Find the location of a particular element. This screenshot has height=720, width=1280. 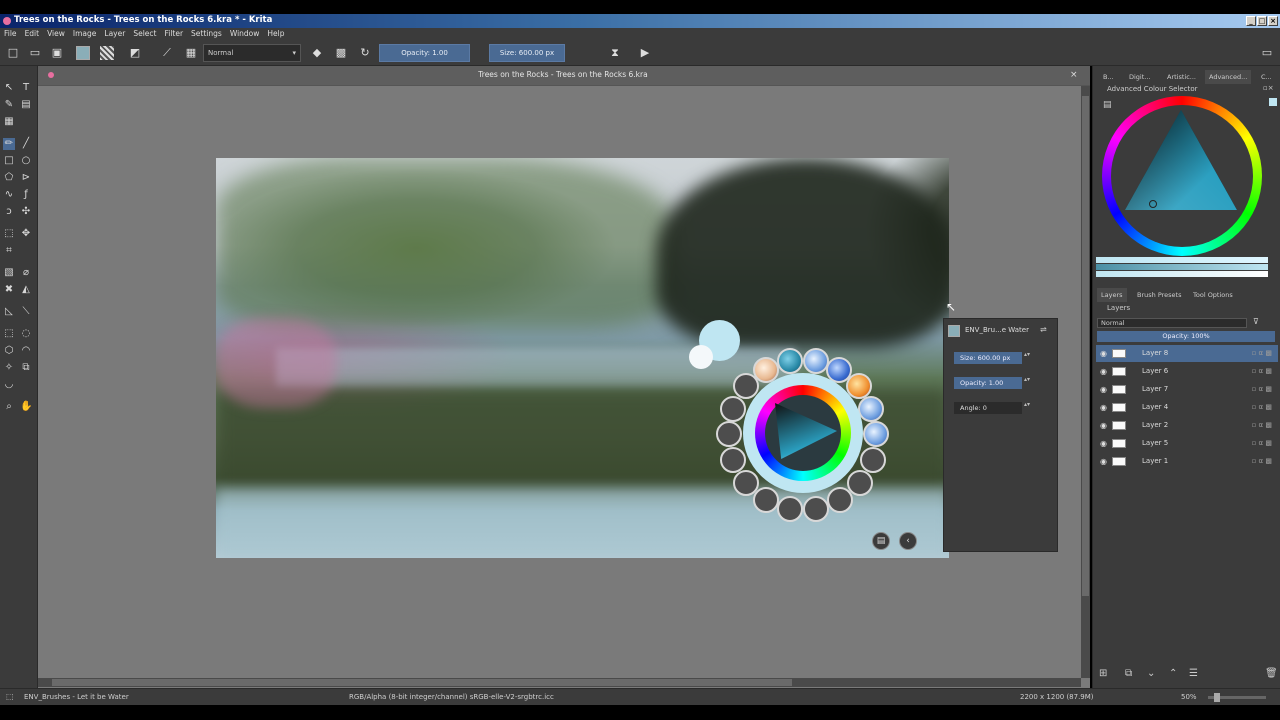

layer-row: ◉ Layer 1 ▫ α ▩ is located at coordinates (1187, 461).